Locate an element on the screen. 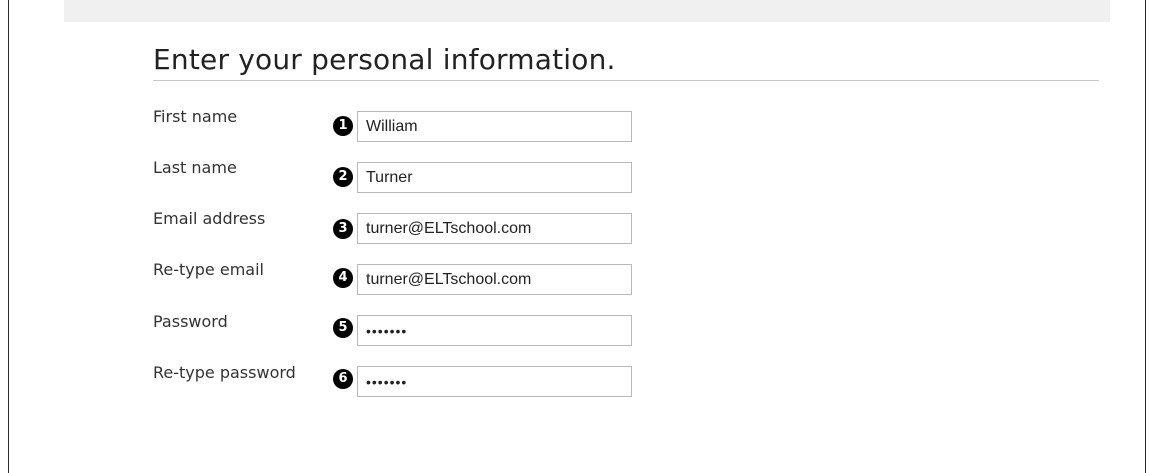 The image size is (1150, 473). page-title: Enter your personal information. is located at coordinates (384, 59).